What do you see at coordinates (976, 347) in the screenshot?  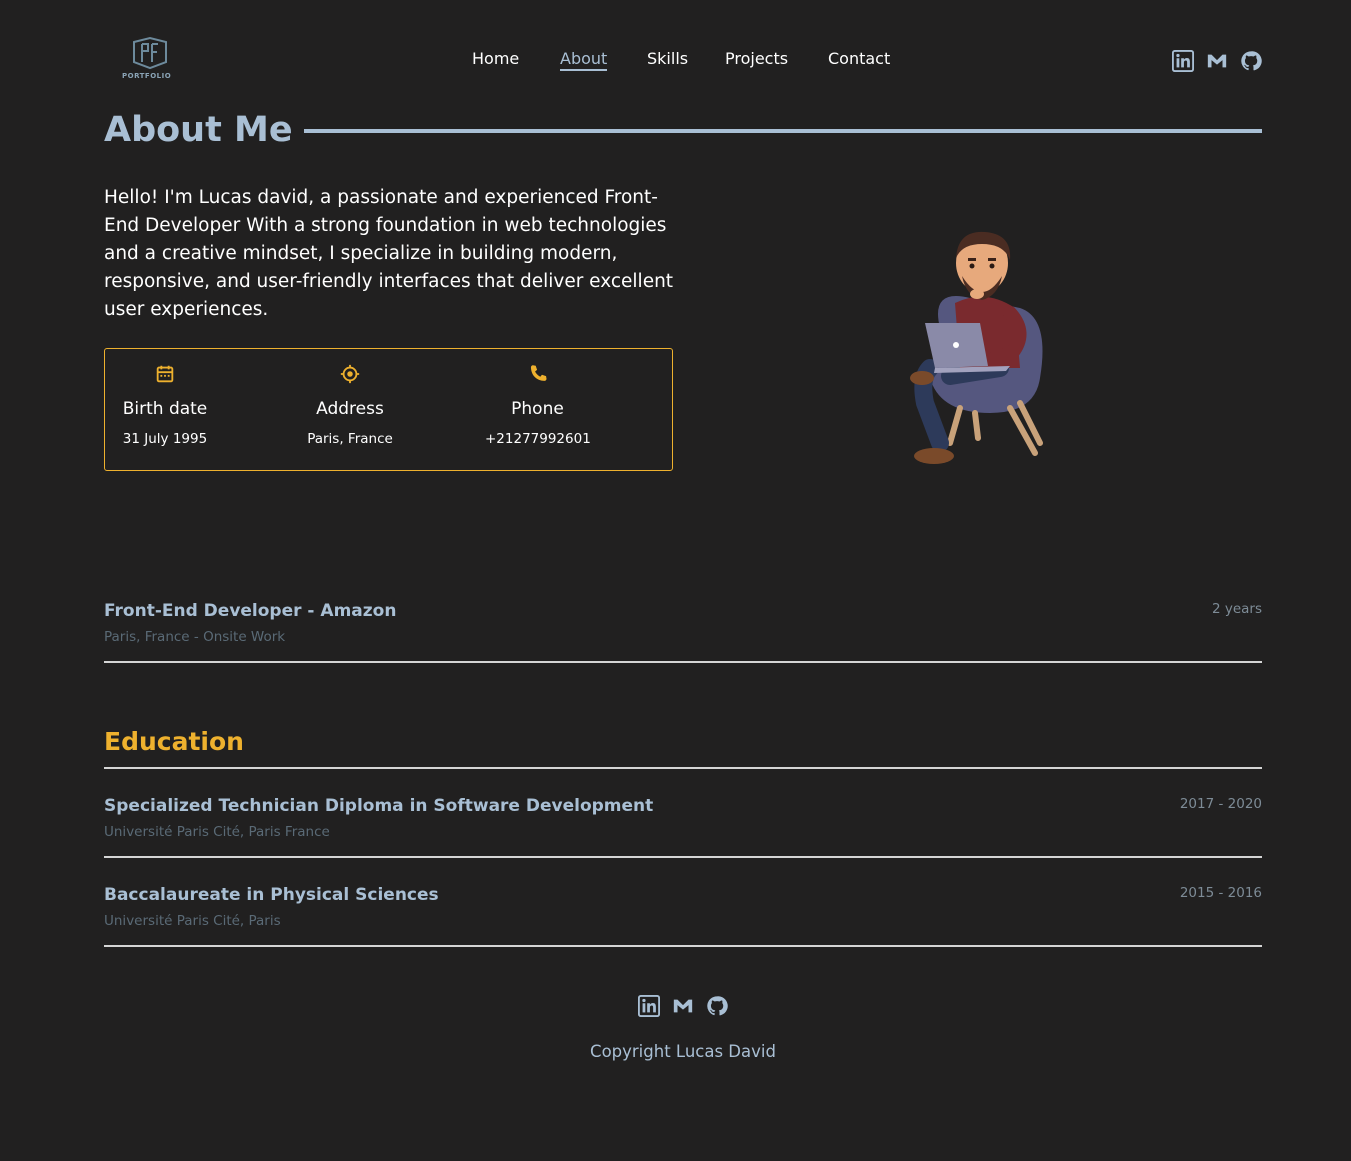 I see `avatar-illustration` at bounding box center [976, 347].